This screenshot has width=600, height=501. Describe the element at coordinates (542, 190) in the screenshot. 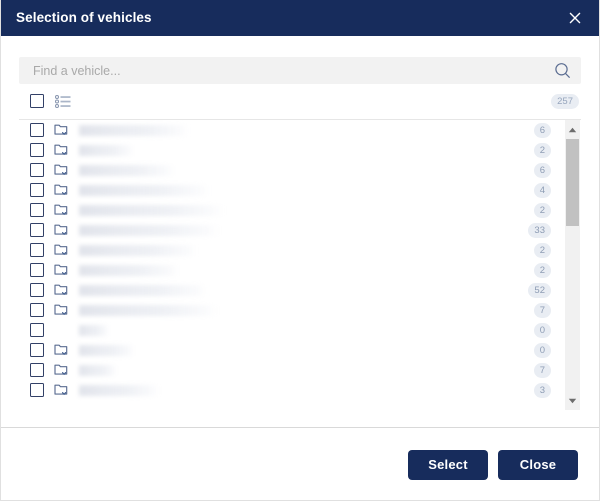

I see `list-item-count-badge: 4` at that location.